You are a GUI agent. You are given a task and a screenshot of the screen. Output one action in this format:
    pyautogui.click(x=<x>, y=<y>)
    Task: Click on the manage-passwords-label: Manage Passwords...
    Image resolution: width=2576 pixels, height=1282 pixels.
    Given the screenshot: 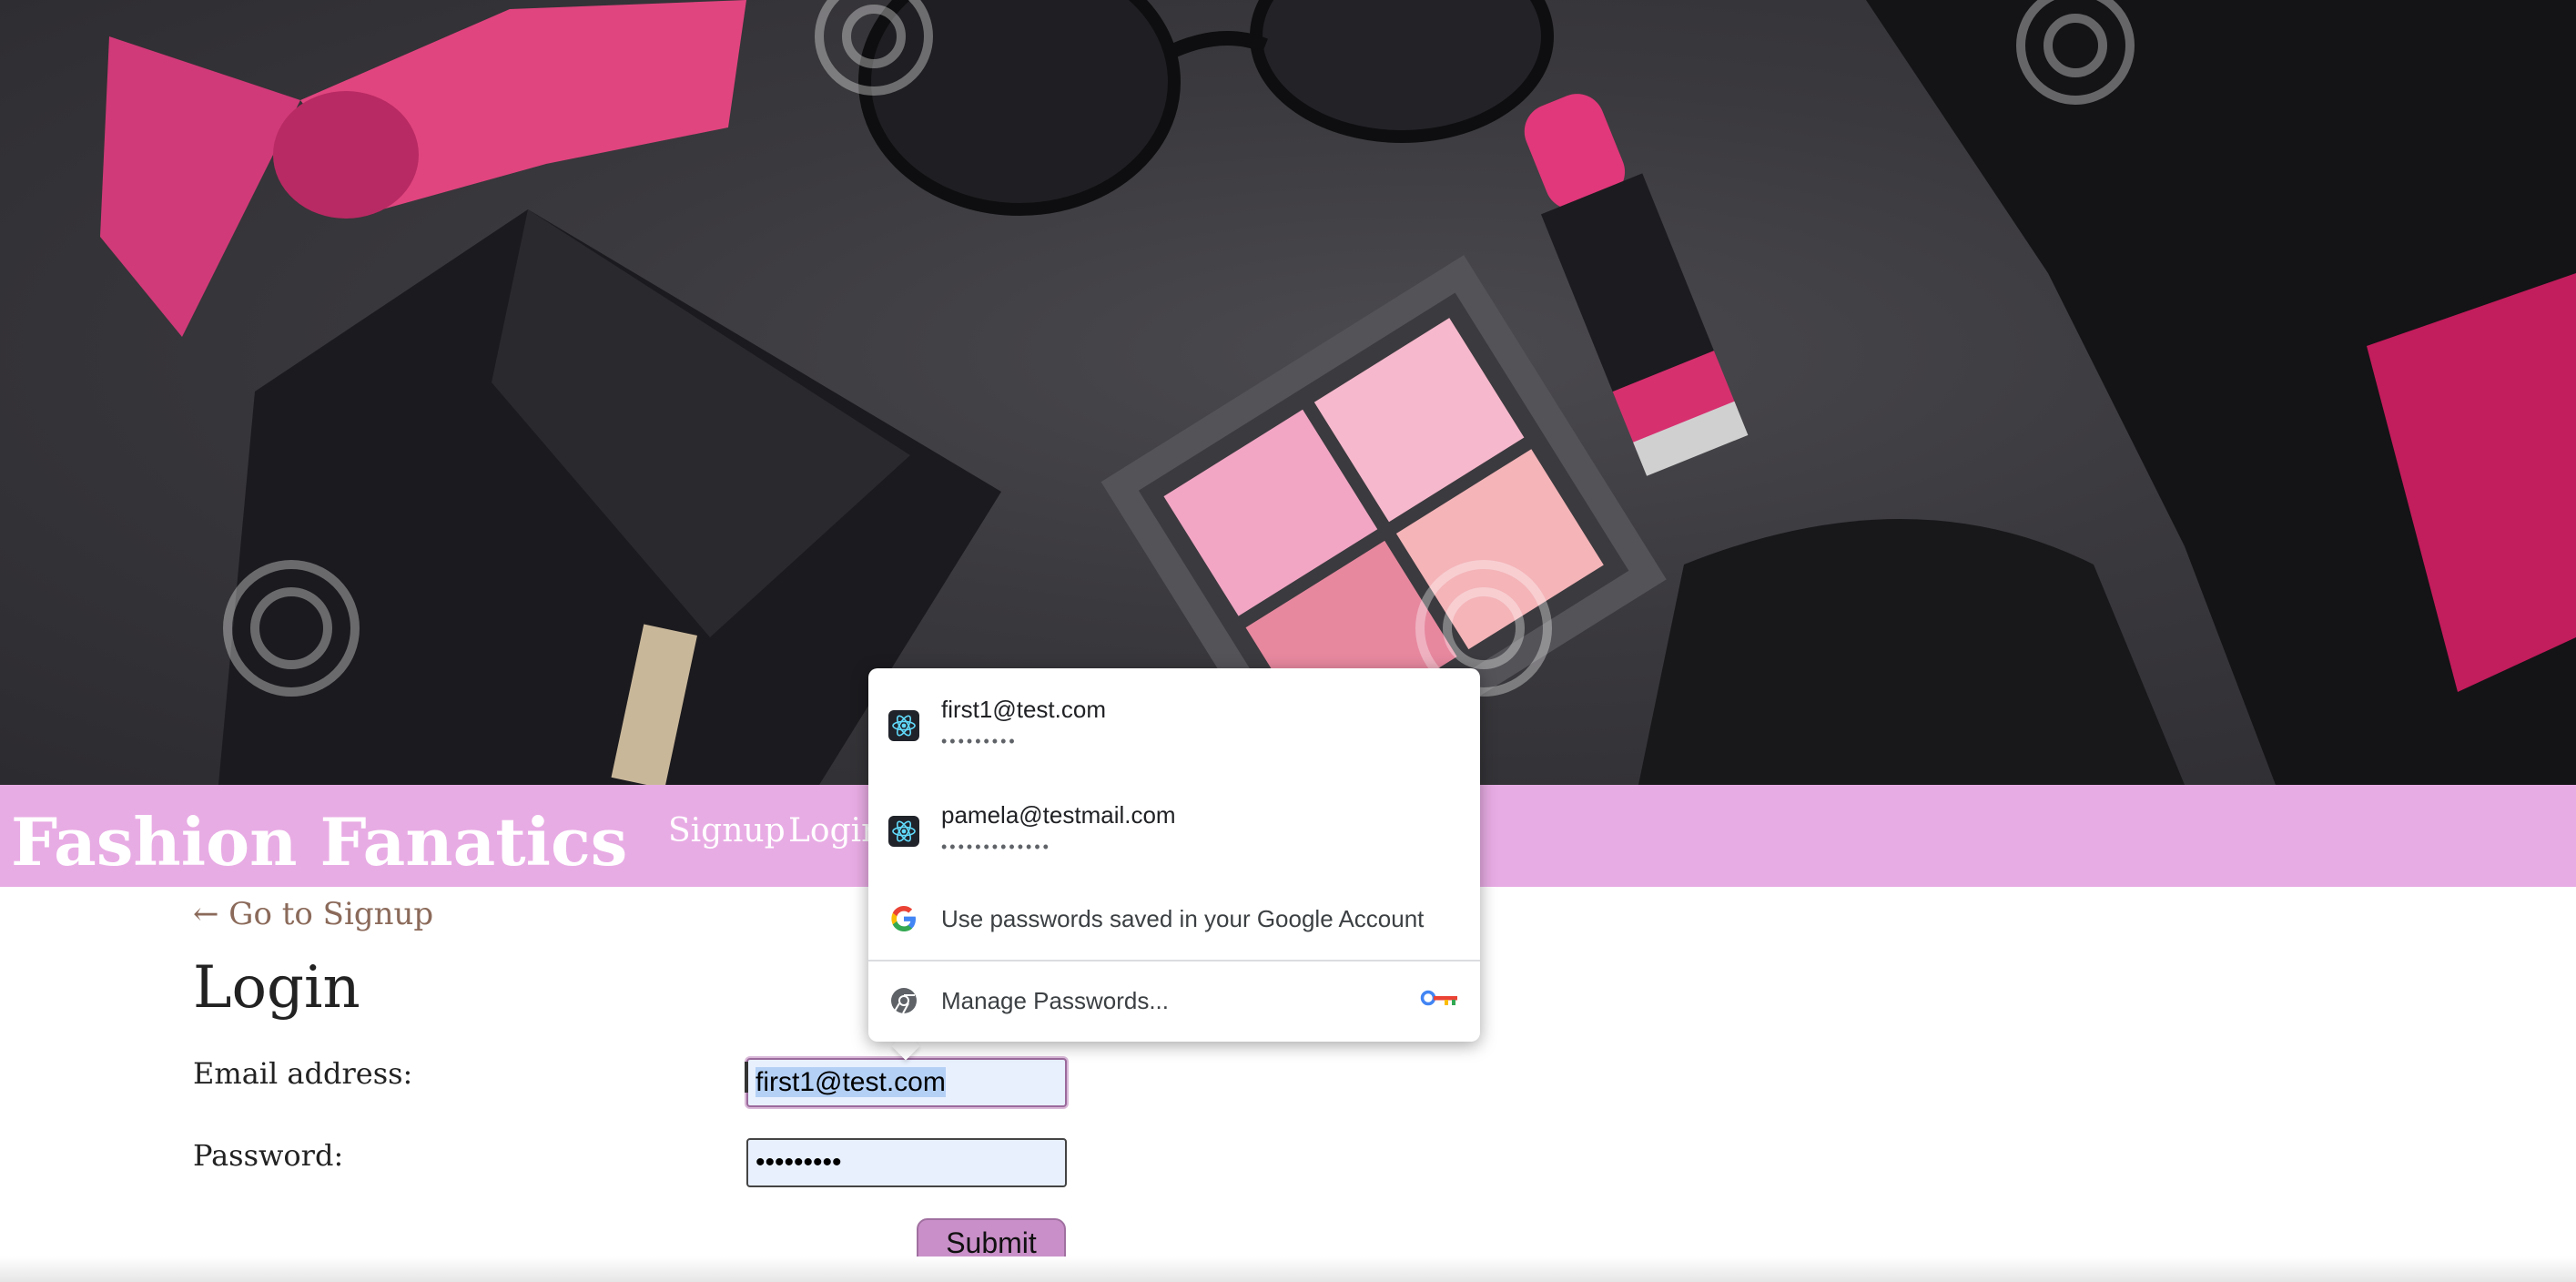 What is the action you would take?
    pyautogui.click(x=1055, y=1000)
    